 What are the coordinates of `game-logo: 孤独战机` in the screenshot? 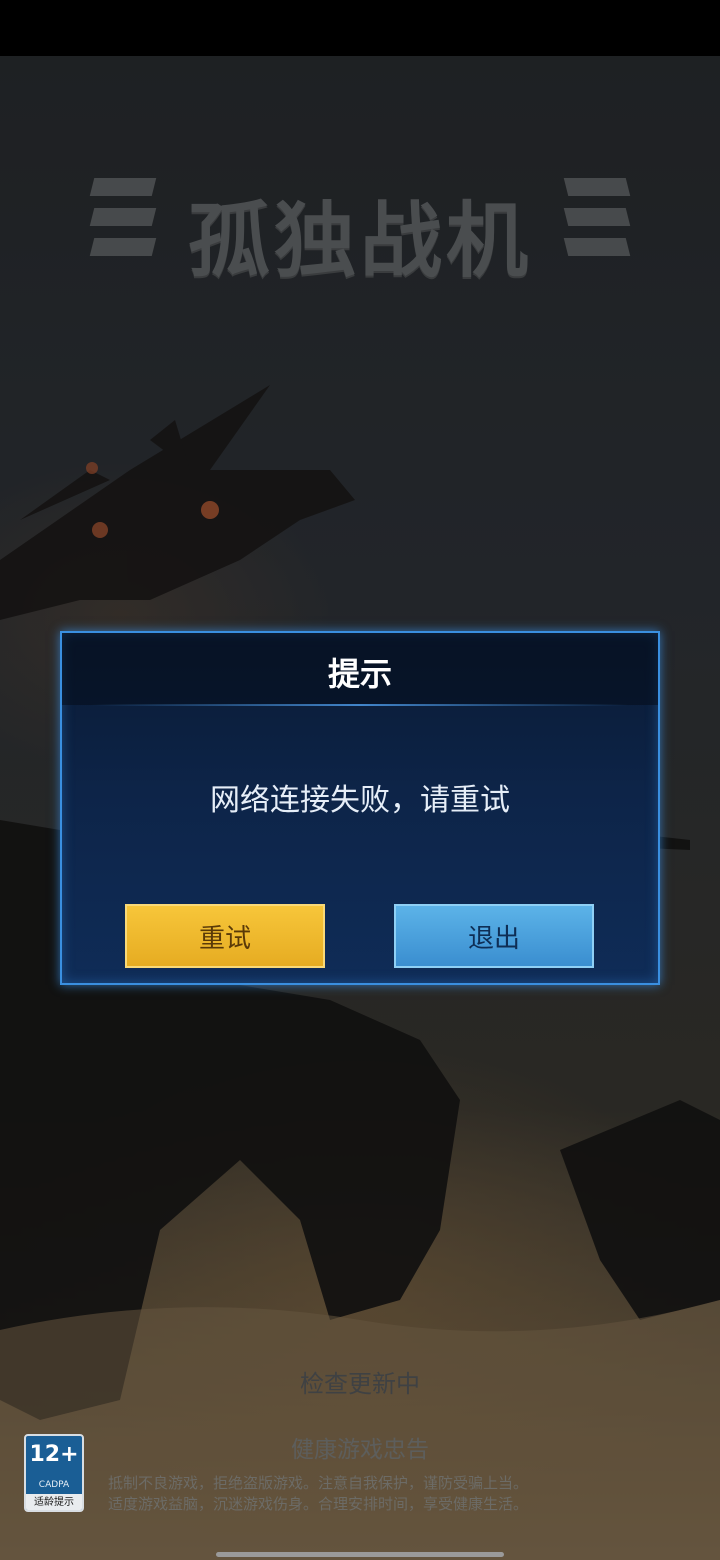 It's located at (360, 228).